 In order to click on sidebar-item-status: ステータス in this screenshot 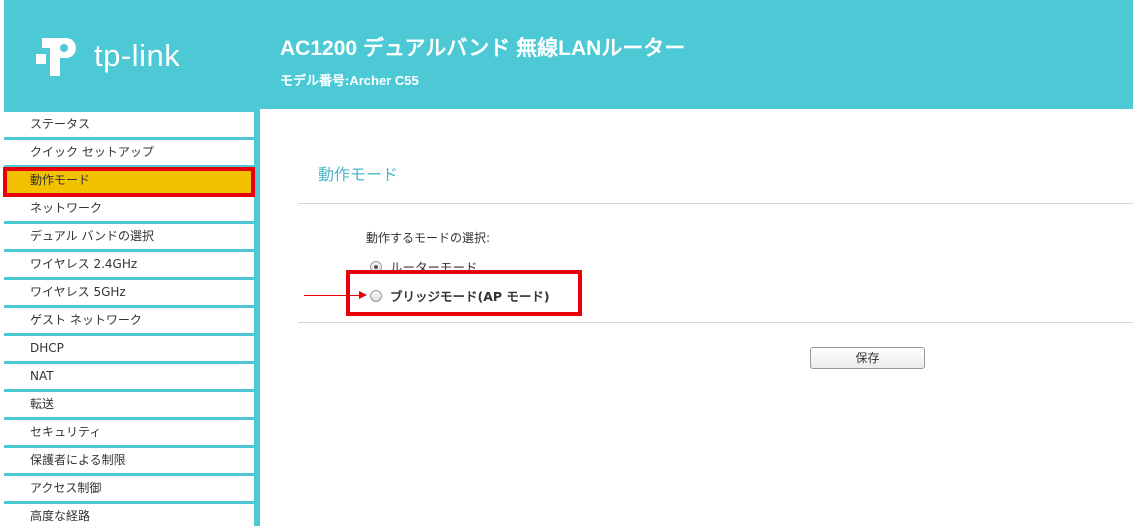, I will do `click(129, 126)`.